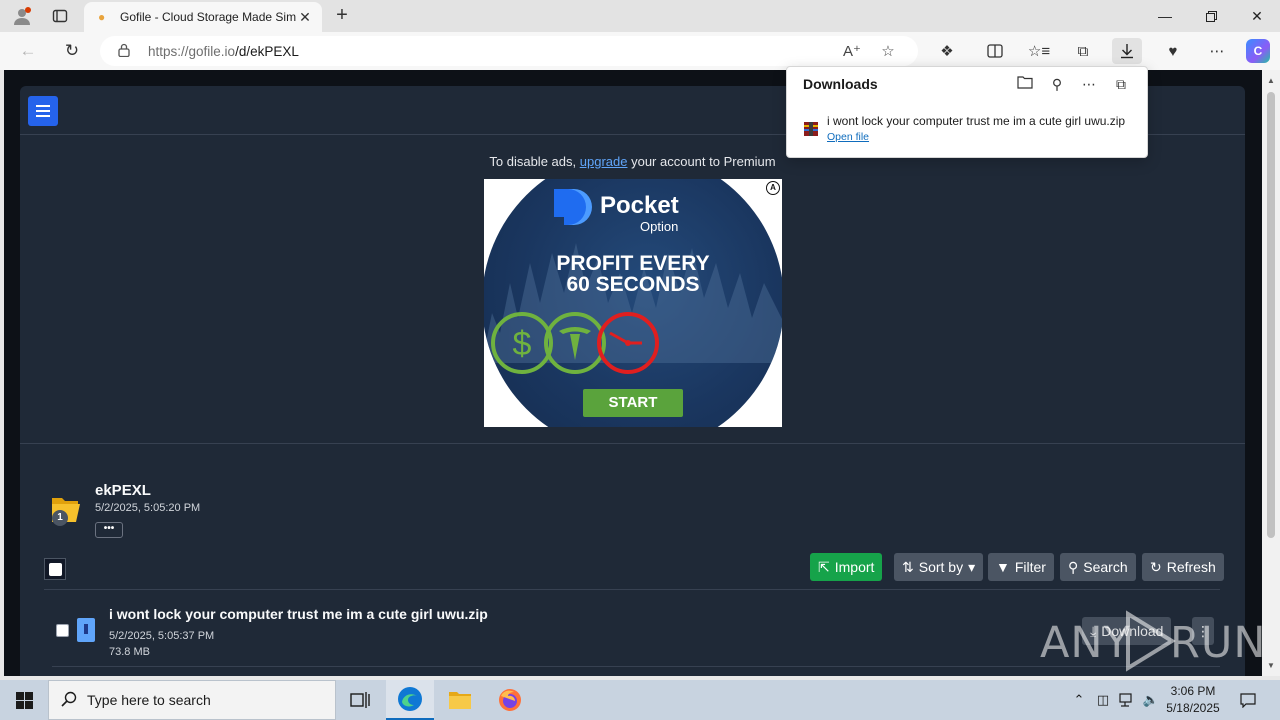 Image resolution: width=1280 pixels, height=720 pixels. Describe the element at coordinates (639, 205) in the screenshot. I see `ad-brand: Pocket` at that location.